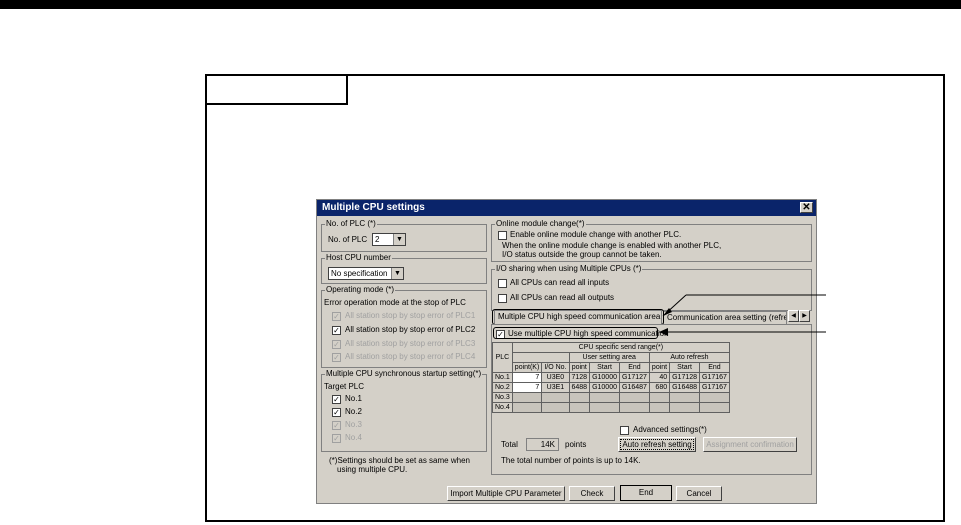  Describe the element at coordinates (502, 377) in the screenshot. I see `row-plc: No.1` at that location.